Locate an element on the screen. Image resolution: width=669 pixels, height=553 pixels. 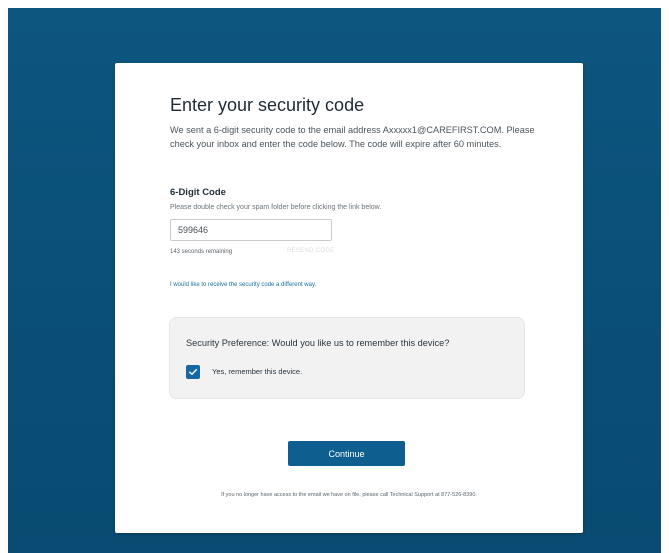
remember-device-label: Yes, remember this device. is located at coordinates (257, 371).